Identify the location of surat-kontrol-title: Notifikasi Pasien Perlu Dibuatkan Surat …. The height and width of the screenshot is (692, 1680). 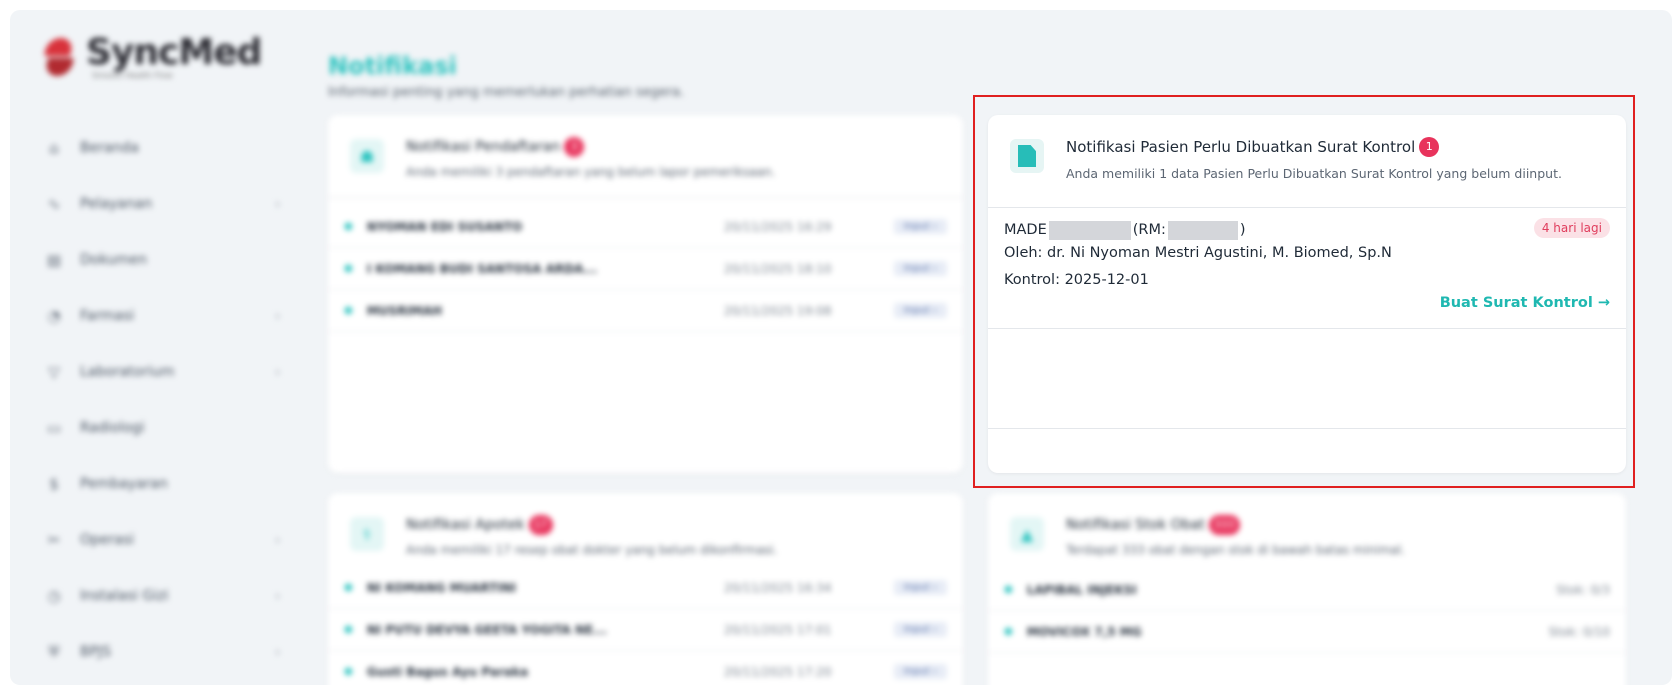
(1241, 147).